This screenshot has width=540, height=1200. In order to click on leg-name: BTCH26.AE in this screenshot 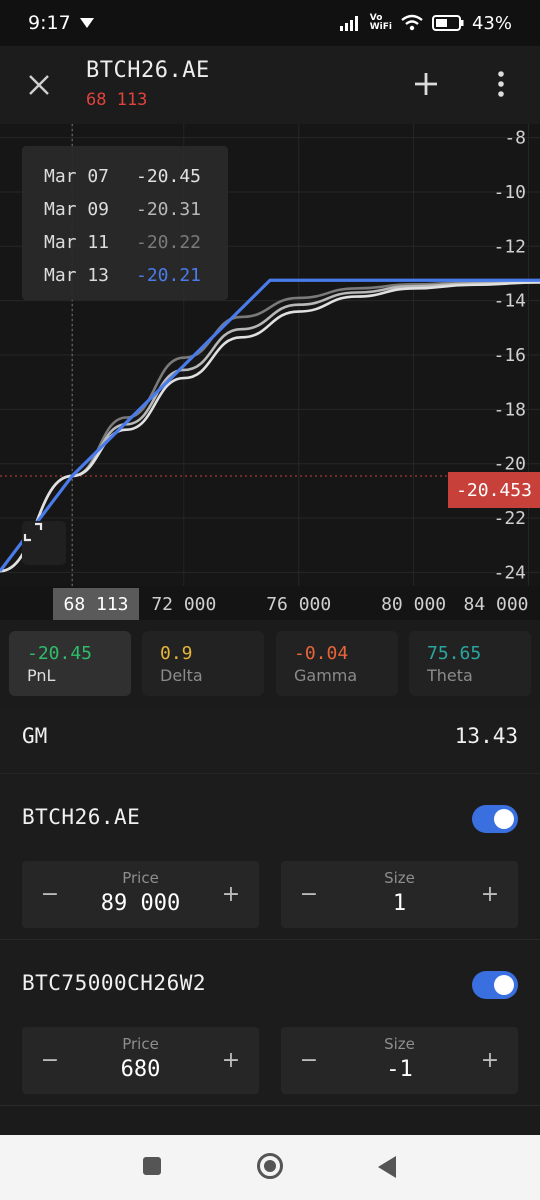, I will do `click(81, 817)`.